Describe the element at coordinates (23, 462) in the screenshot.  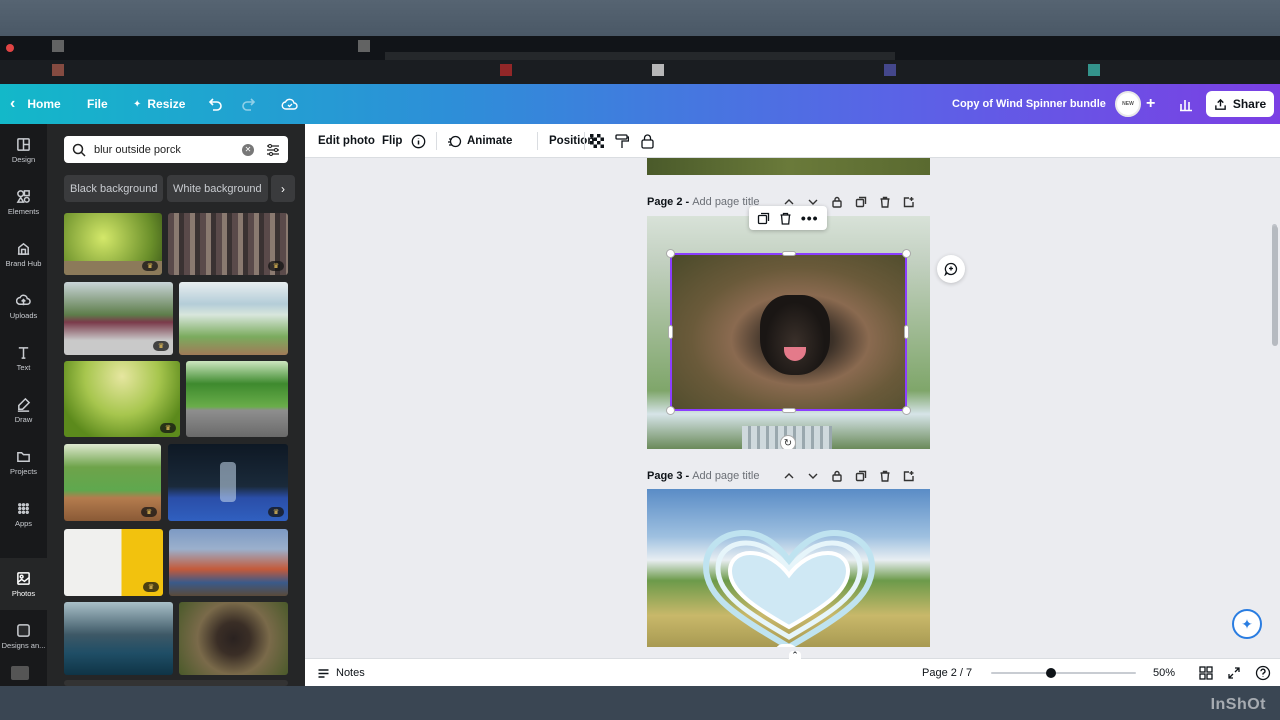
I see `rail-item-projects: Projects` at that location.